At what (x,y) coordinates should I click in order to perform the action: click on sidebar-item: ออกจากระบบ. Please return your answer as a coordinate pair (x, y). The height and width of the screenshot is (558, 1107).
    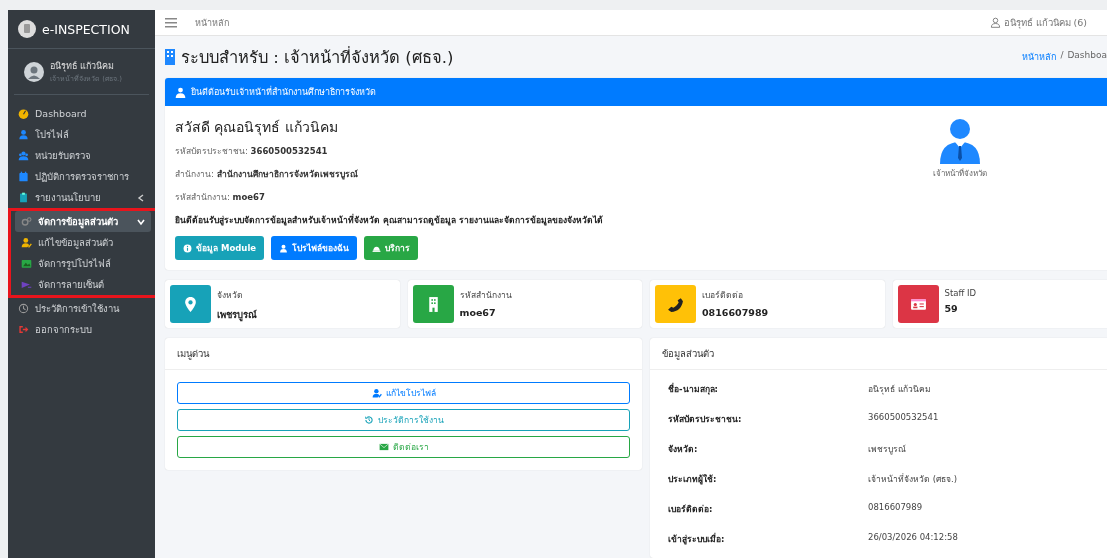
    Looking at the image, I should click on (81, 329).